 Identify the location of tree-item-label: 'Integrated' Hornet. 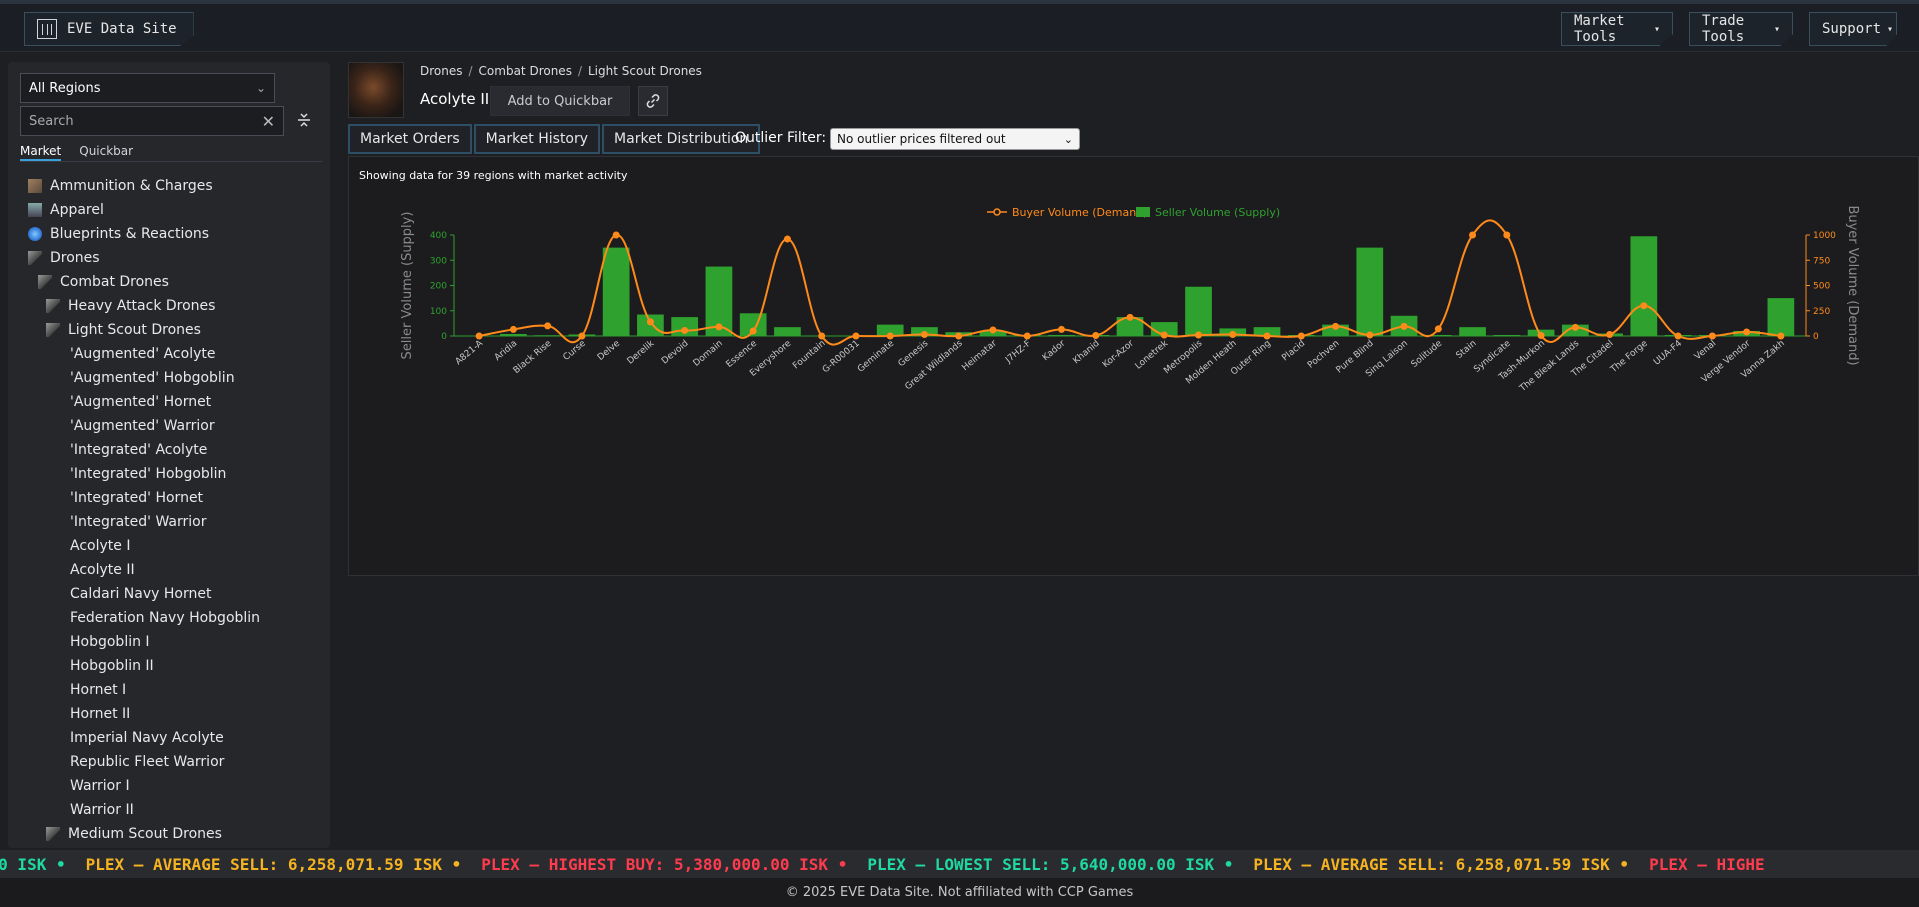
(137, 498).